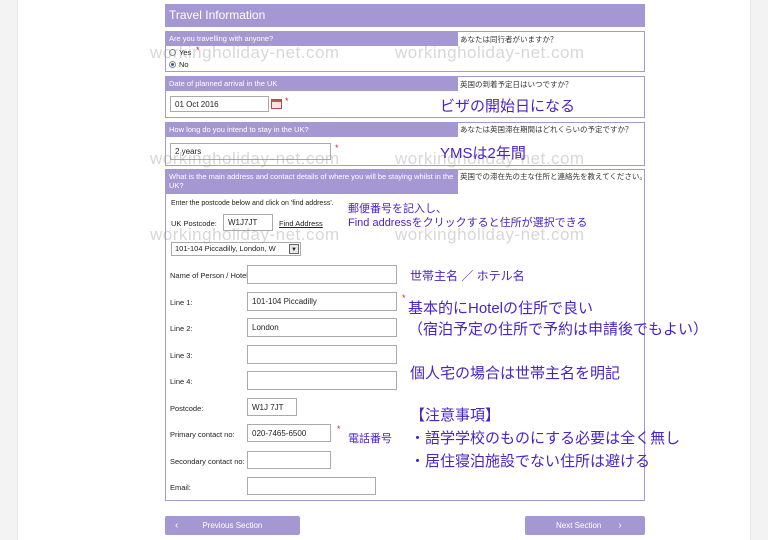  Describe the element at coordinates (508, 106) in the screenshot. I see `annotation-visa-start: ビザの開始日になる` at that location.